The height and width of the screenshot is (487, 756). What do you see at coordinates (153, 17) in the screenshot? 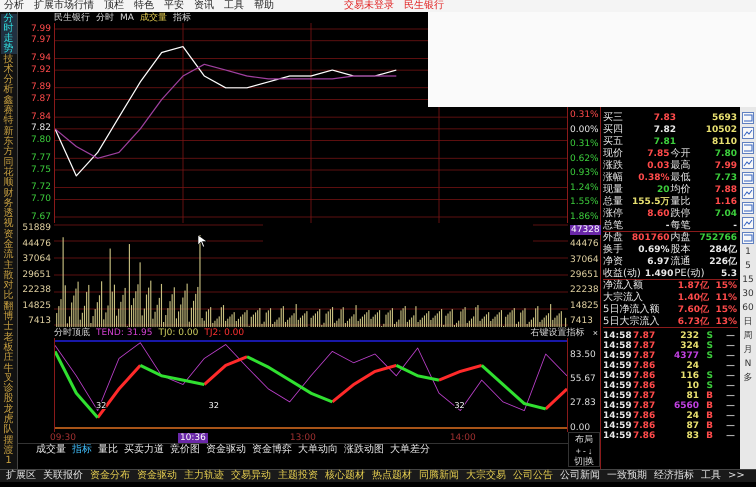
I see `chart-option: 成交量` at bounding box center [153, 17].